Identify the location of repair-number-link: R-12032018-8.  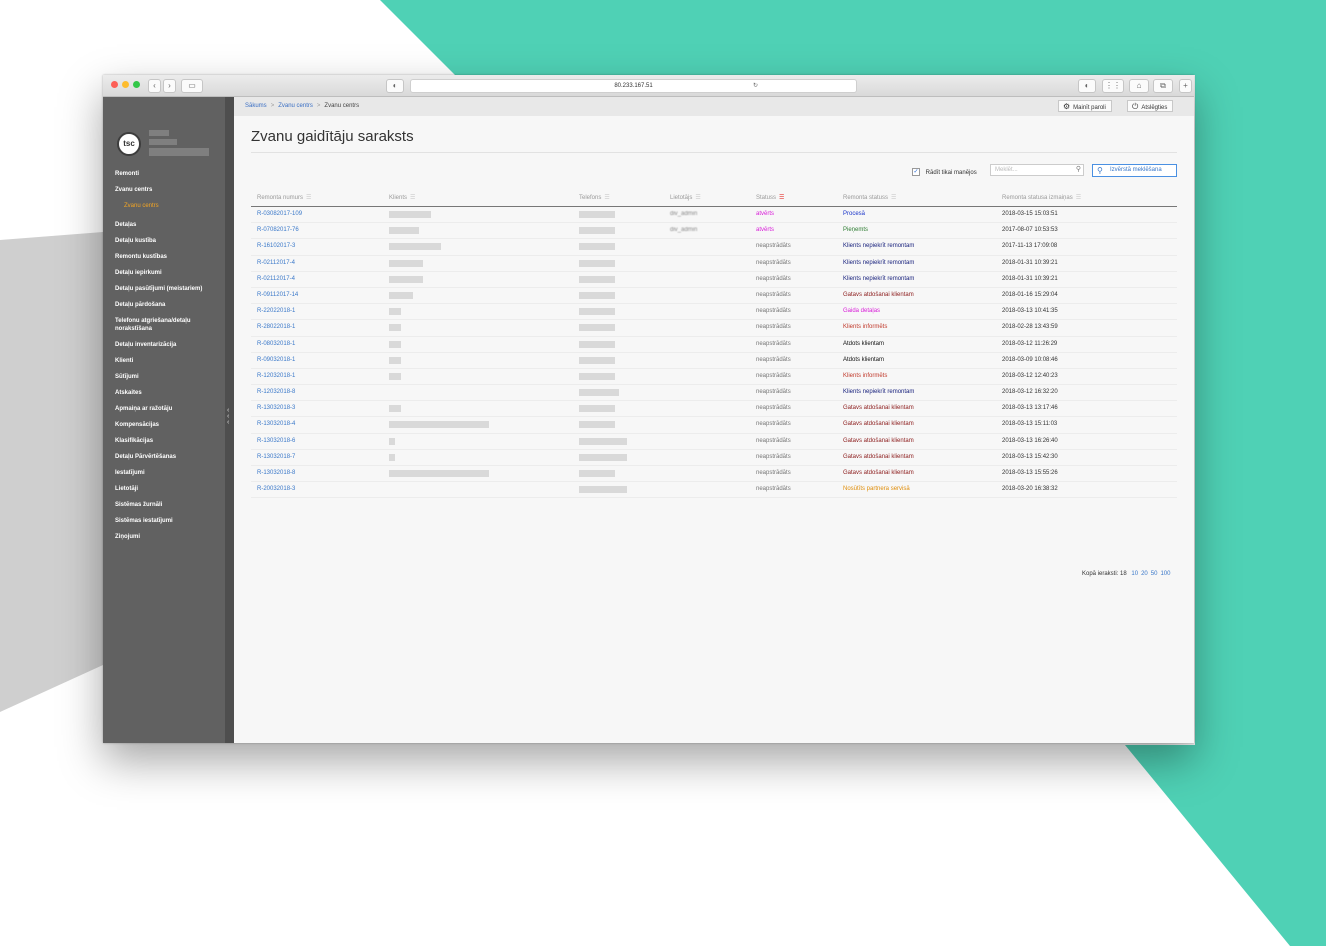
(276, 392).